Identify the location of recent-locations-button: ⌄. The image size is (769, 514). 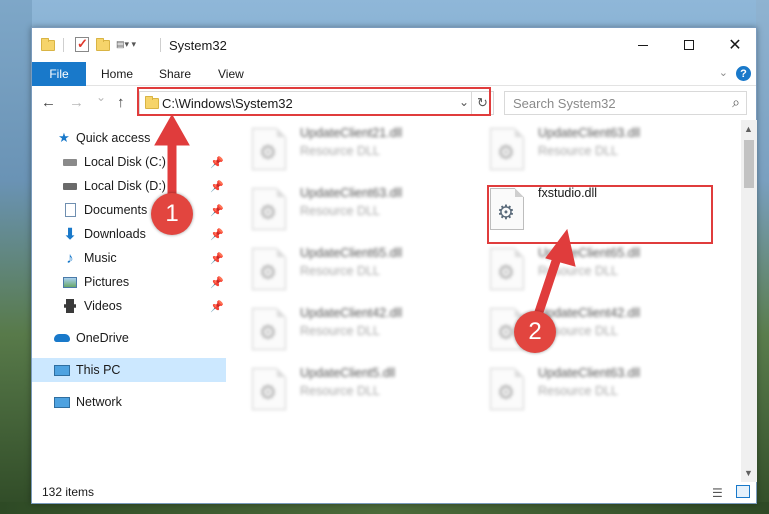
(101, 97).